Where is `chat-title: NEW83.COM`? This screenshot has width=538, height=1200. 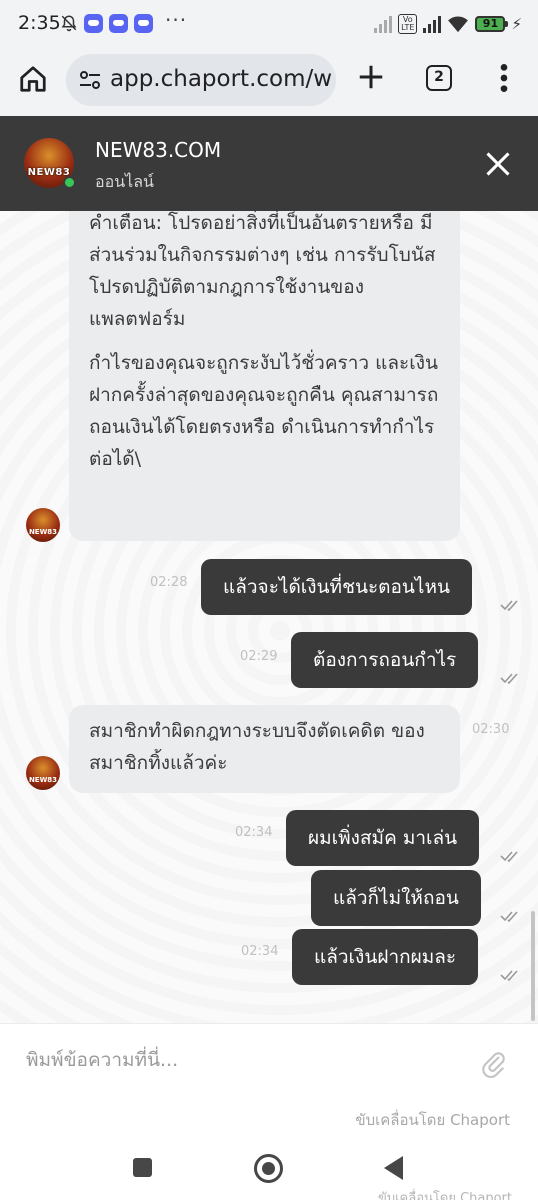
chat-title: NEW83.COM is located at coordinates (158, 150).